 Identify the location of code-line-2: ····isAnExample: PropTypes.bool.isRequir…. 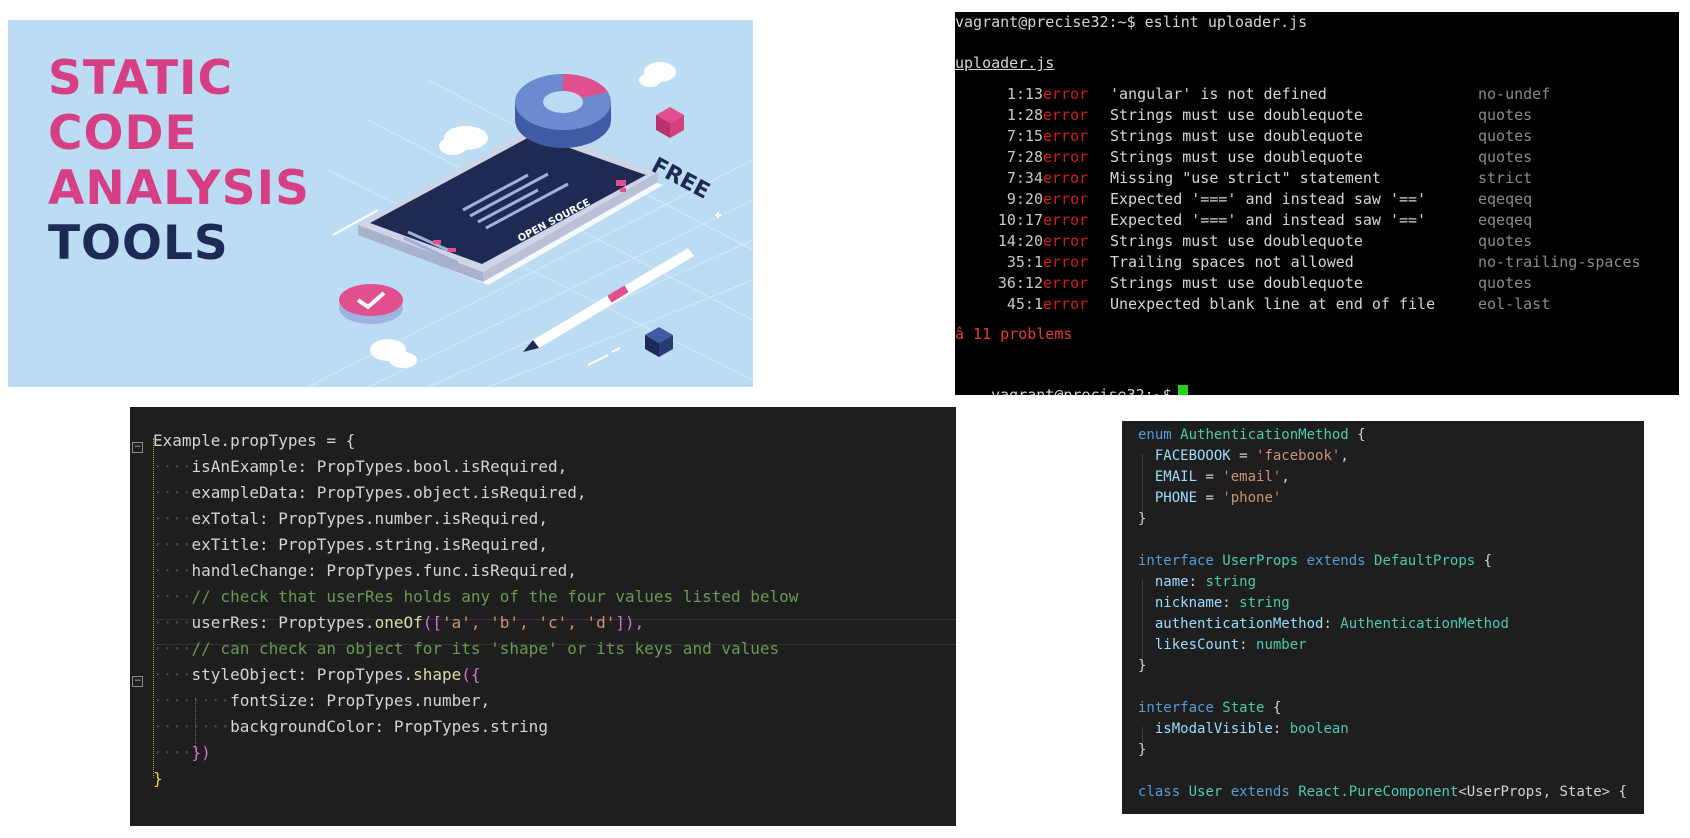
(360, 466).